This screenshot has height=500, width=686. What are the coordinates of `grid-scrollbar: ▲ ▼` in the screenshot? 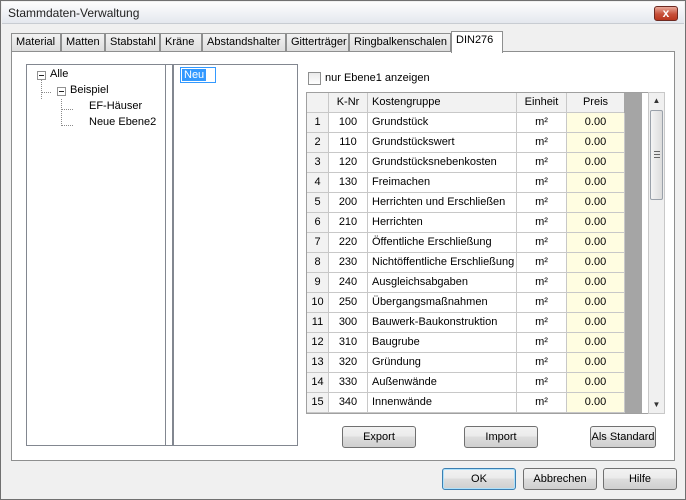 It's located at (656, 253).